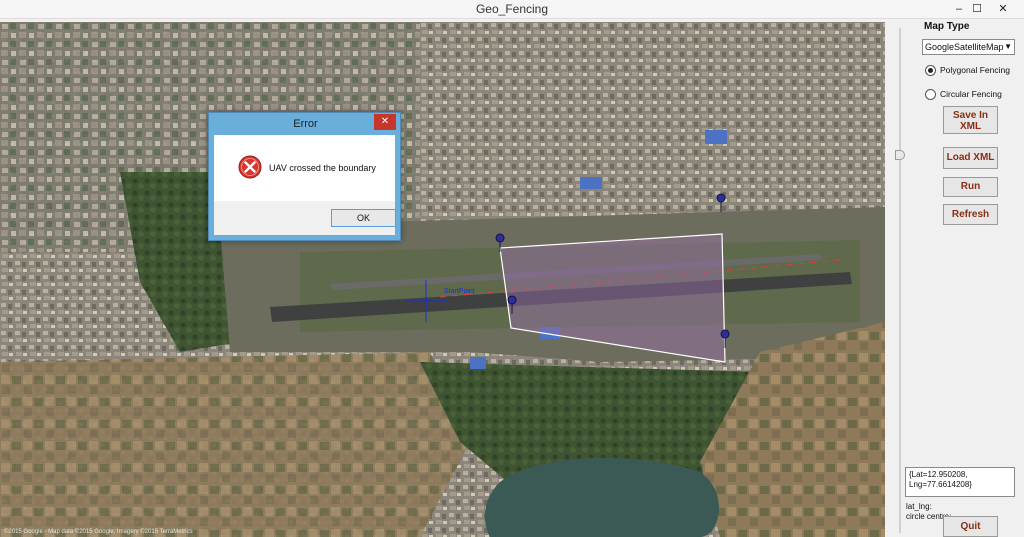 Image resolution: width=1024 pixels, height=537 pixels. I want to click on maximize-button: ☐, so click(977, 9).